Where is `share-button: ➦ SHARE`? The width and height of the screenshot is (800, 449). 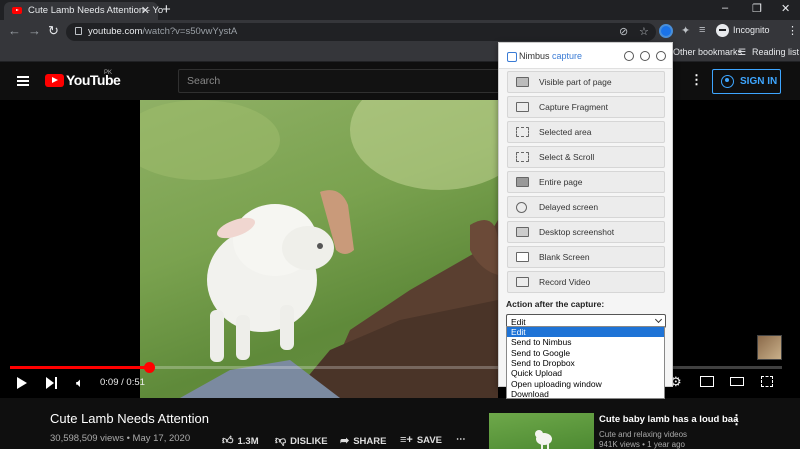
share-button: ➦ SHARE is located at coordinates (363, 440).